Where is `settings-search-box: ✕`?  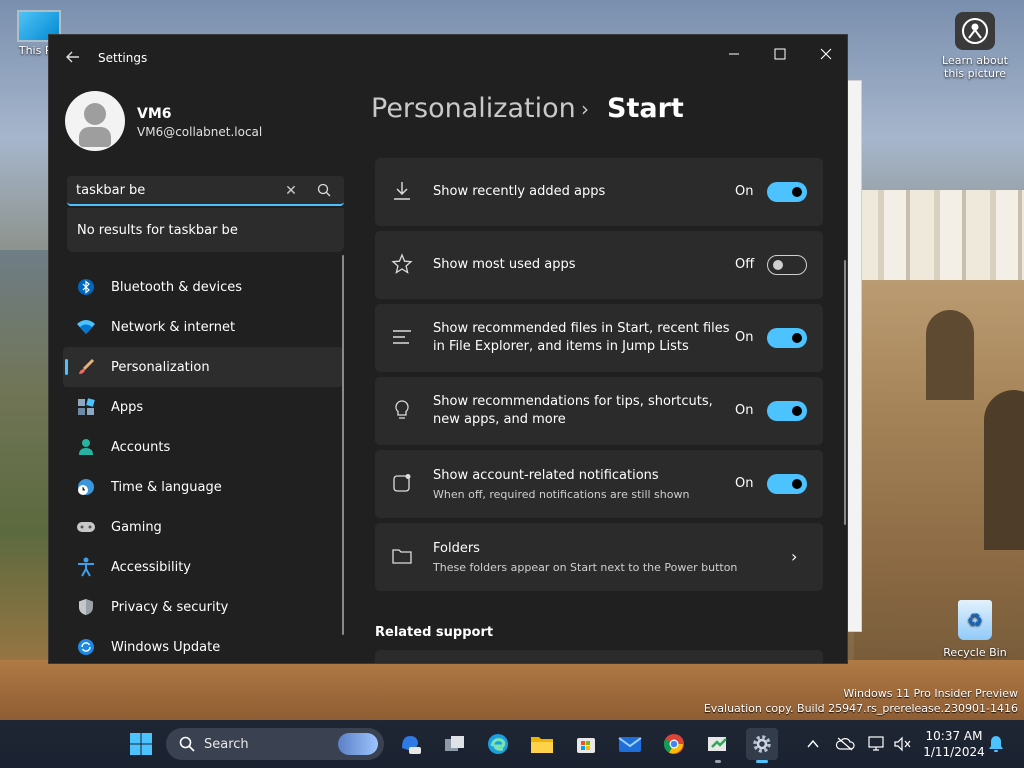
settings-search-box: ✕ is located at coordinates (205, 191).